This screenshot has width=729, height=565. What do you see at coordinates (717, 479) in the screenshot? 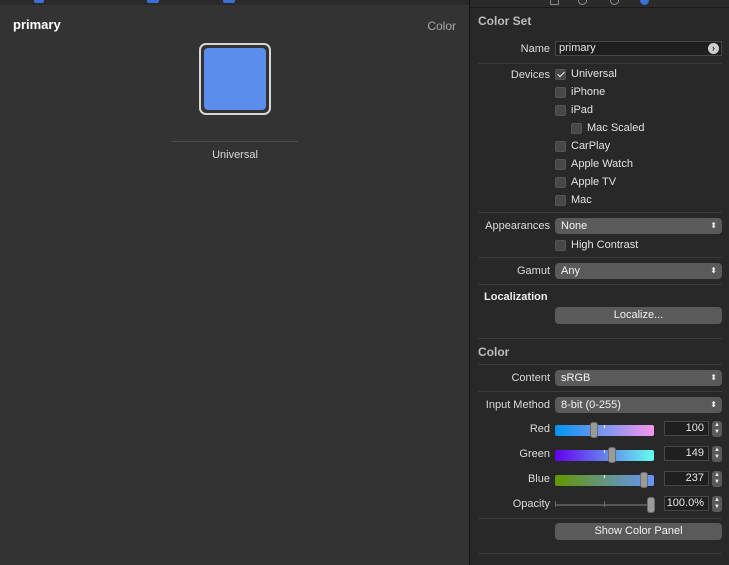
I see `blue-stepper: ▲ ▼` at bounding box center [717, 479].